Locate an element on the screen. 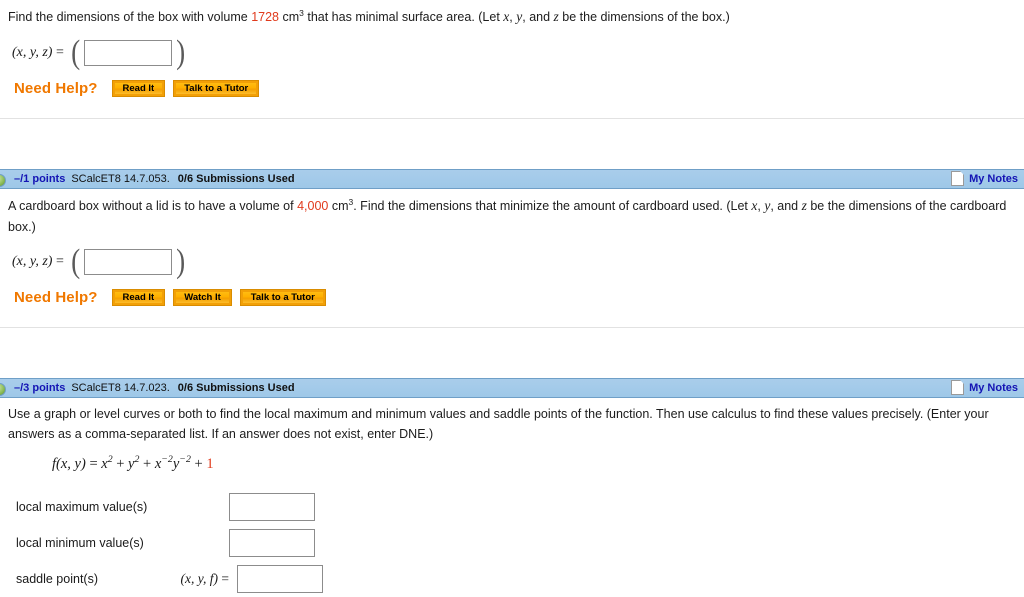 This screenshot has width=1024, height=597. saddle-point-label: saddle point(s) is located at coordinates (57, 579).